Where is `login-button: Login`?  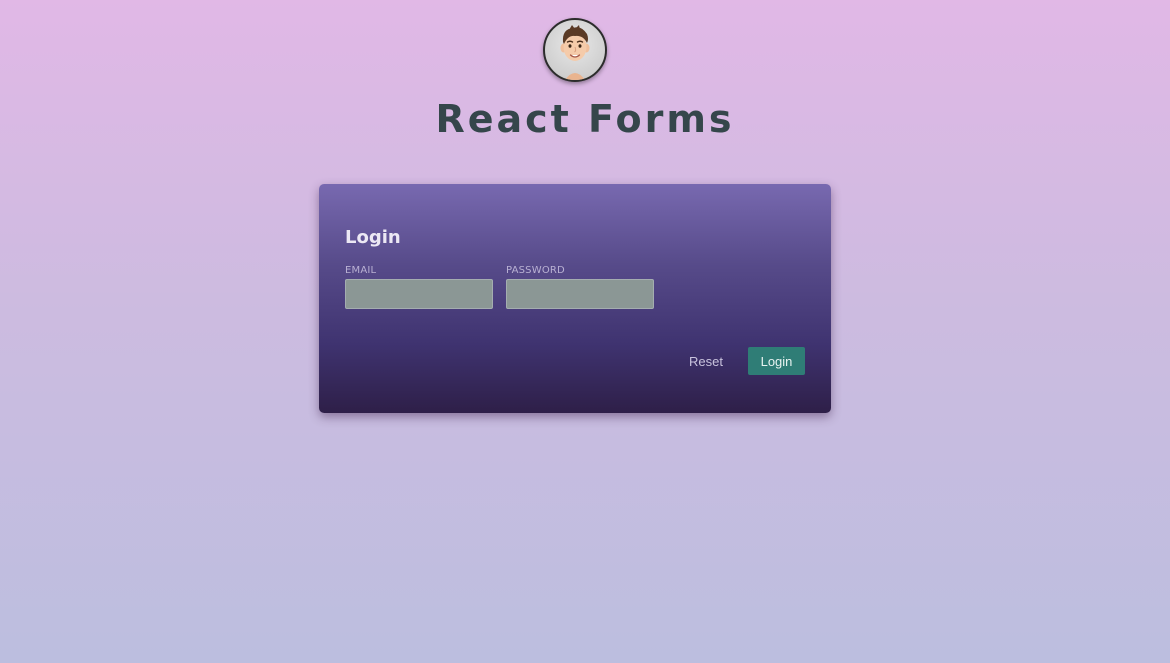
login-button: Login is located at coordinates (776, 361).